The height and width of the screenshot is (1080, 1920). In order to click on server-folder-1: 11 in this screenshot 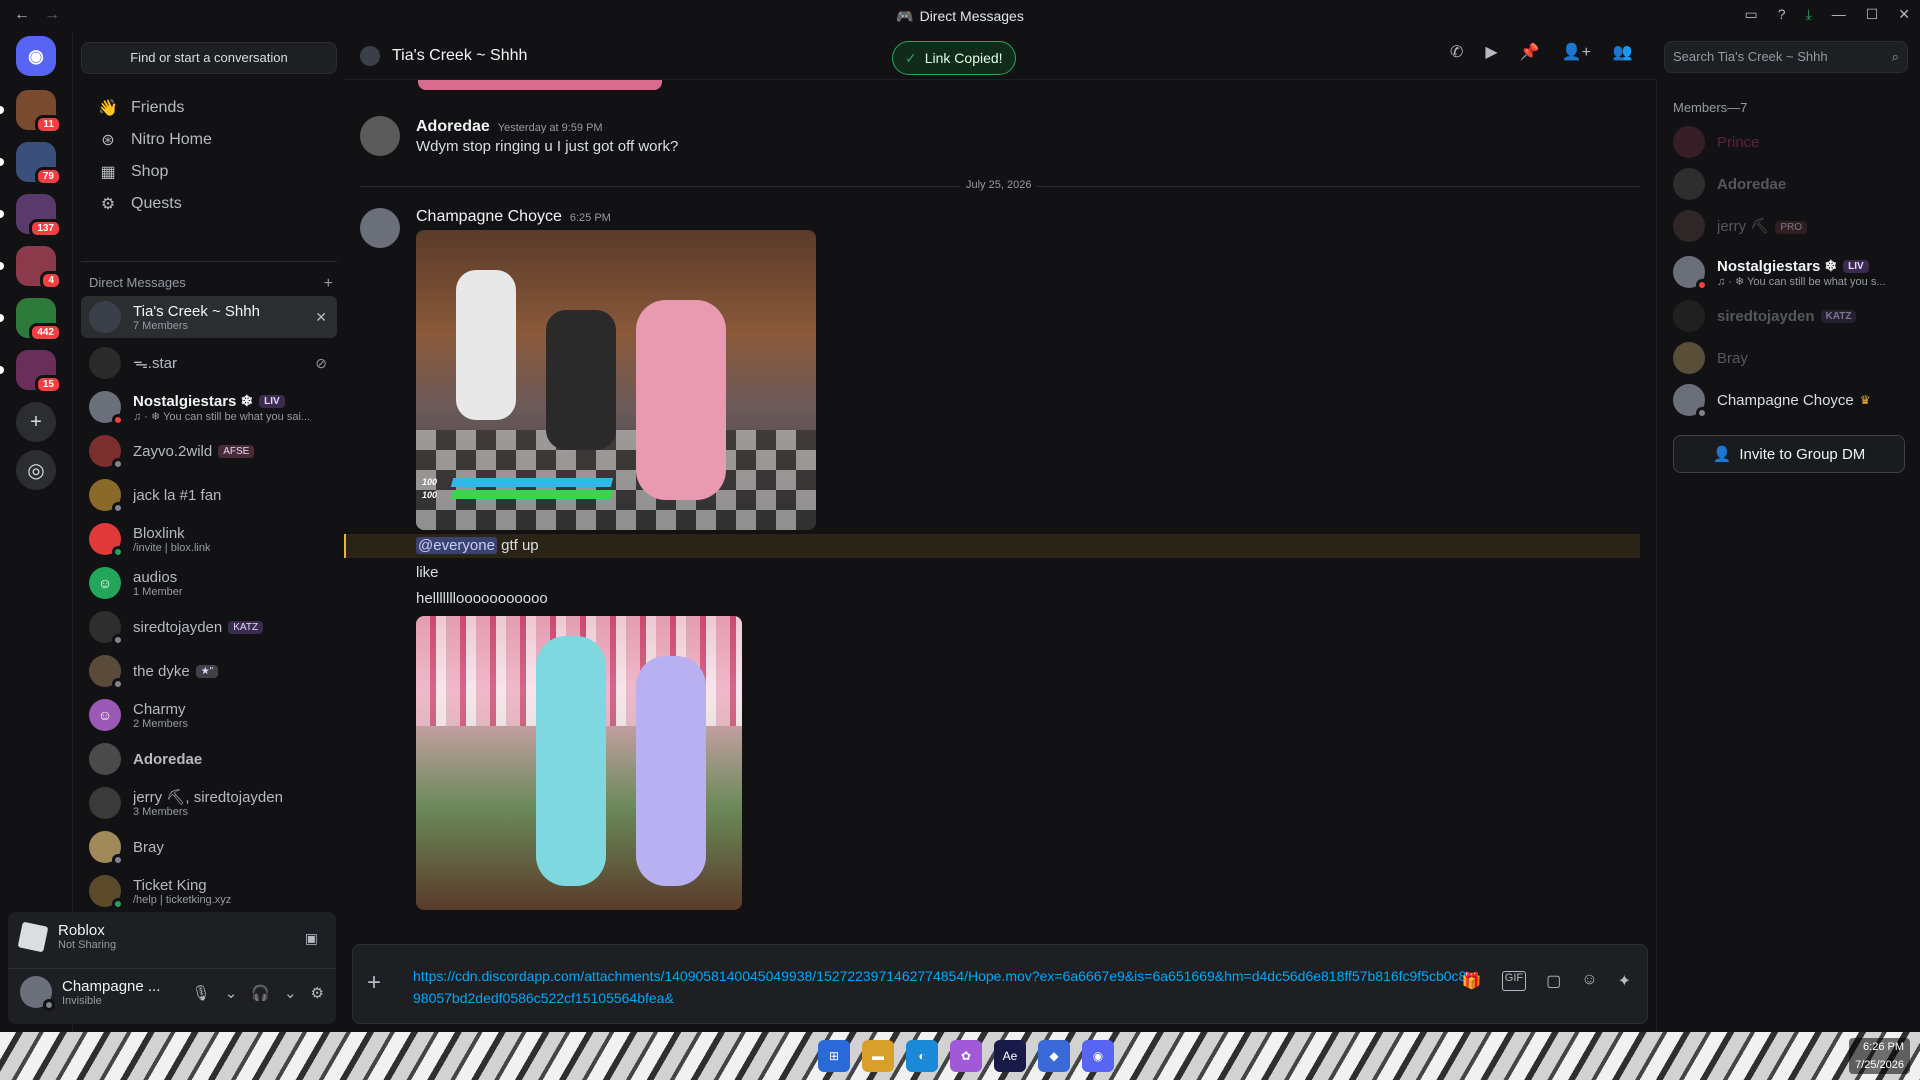, I will do `click(31, 112)`.